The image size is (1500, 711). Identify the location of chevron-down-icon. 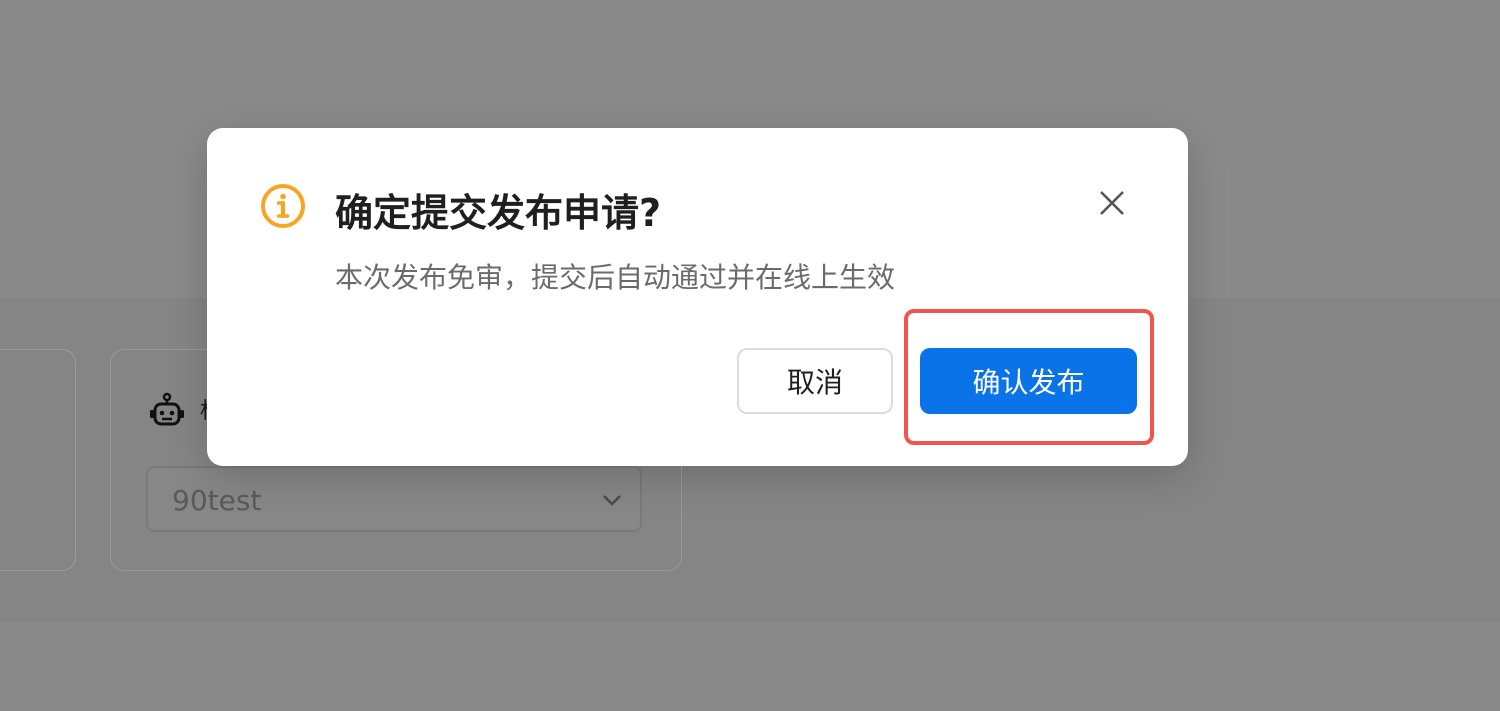
(612, 500).